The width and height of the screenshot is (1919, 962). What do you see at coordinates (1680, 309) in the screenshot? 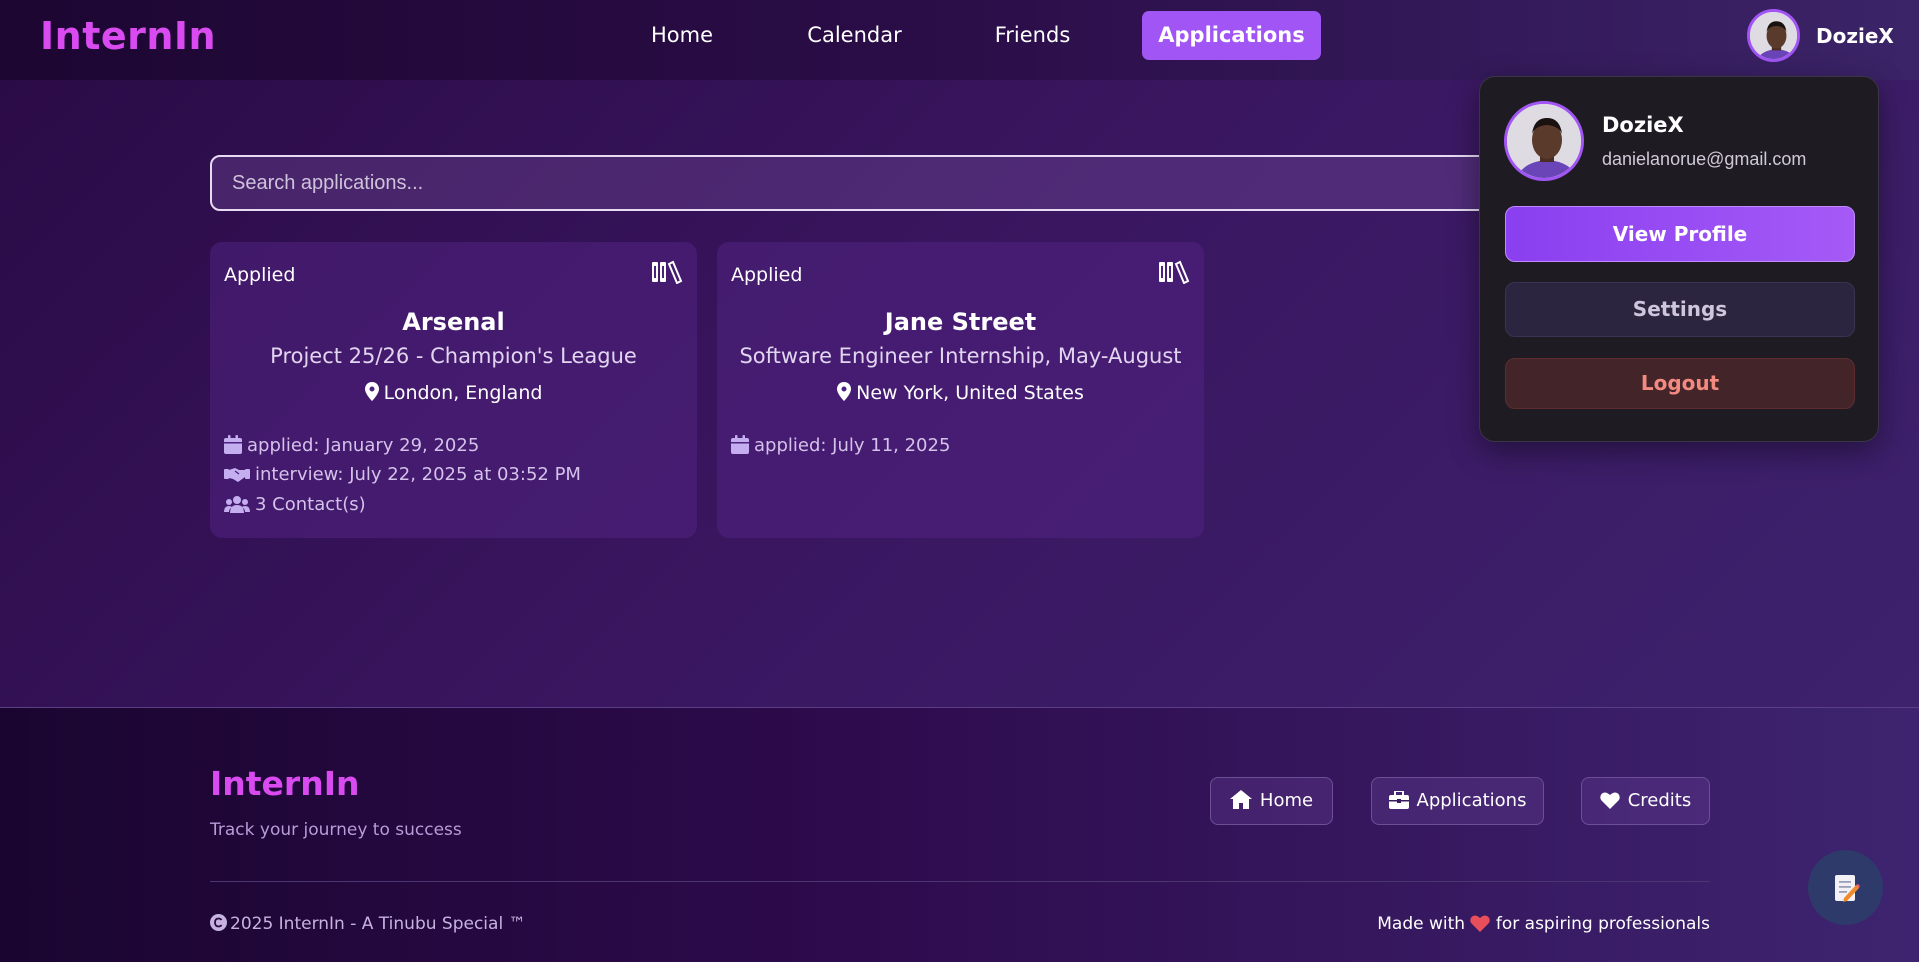
I see `settings-button: Settings` at bounding box center [1680, 309].